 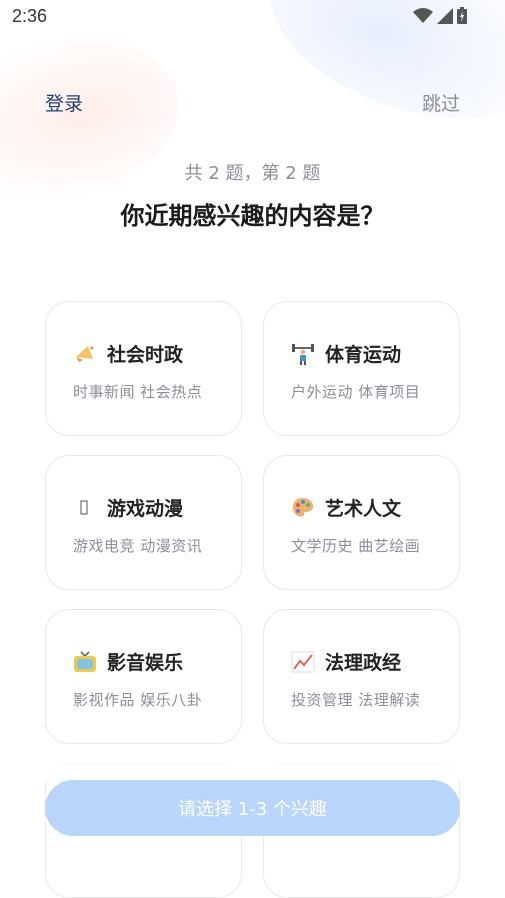 I want to click on card-subtitle: 户外运动 体育项目, so click(x=356, y=392).